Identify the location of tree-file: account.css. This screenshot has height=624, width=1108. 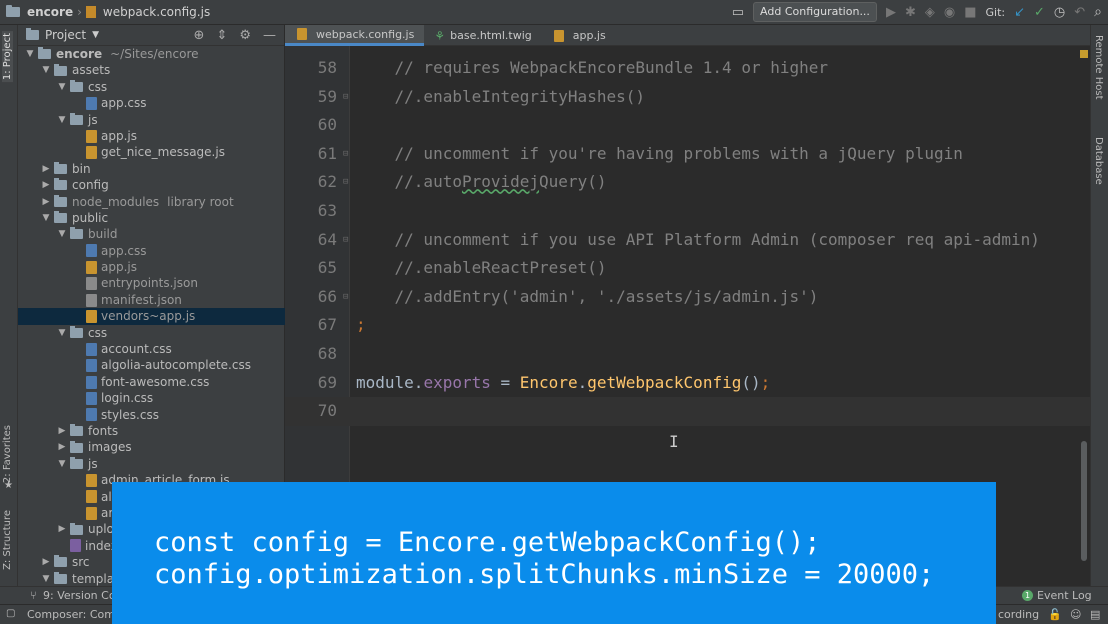
(151, 349).